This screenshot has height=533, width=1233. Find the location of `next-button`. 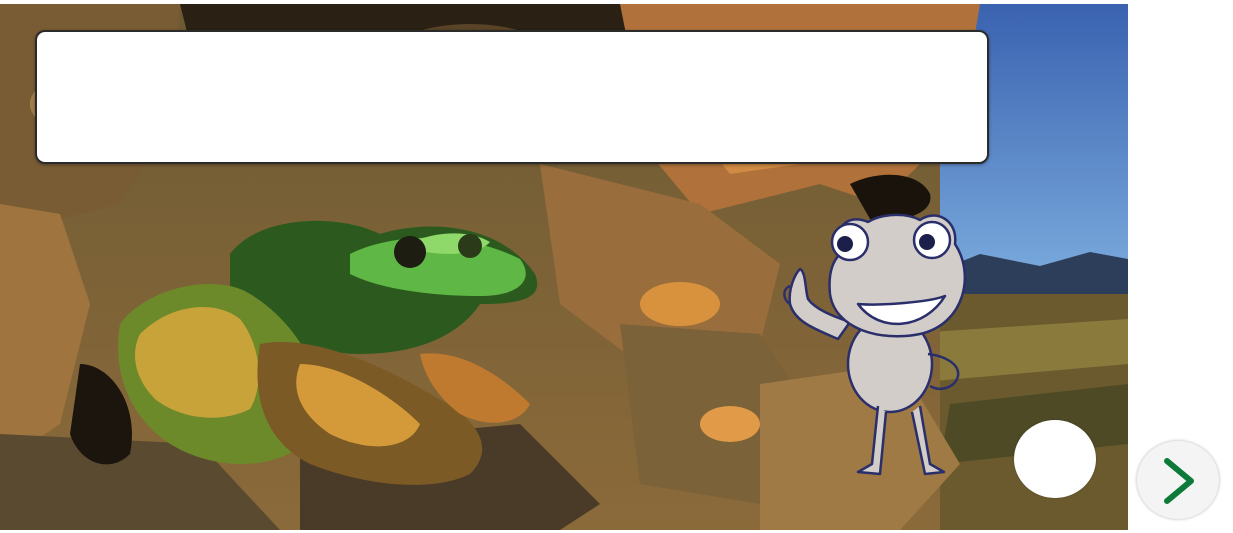

next-button is located at coordinates (1178, 480).